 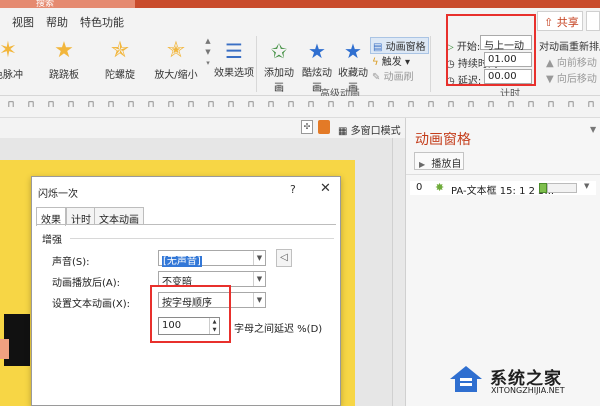 I want to click on window-icon: ✣, so click(x=307, y=127).